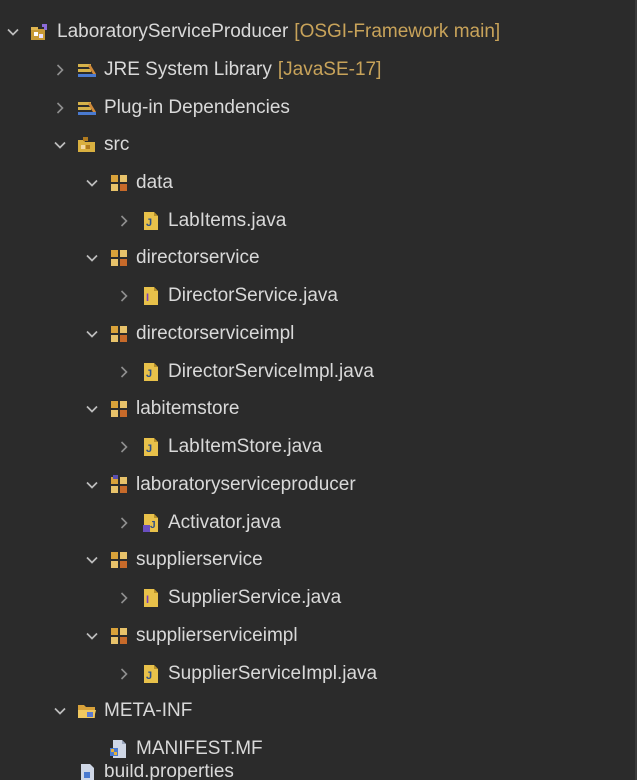  Describe the element at coordinates (319, 711) in the screenshot. I see `tree-row-meta-inf: META-INF` at that location.